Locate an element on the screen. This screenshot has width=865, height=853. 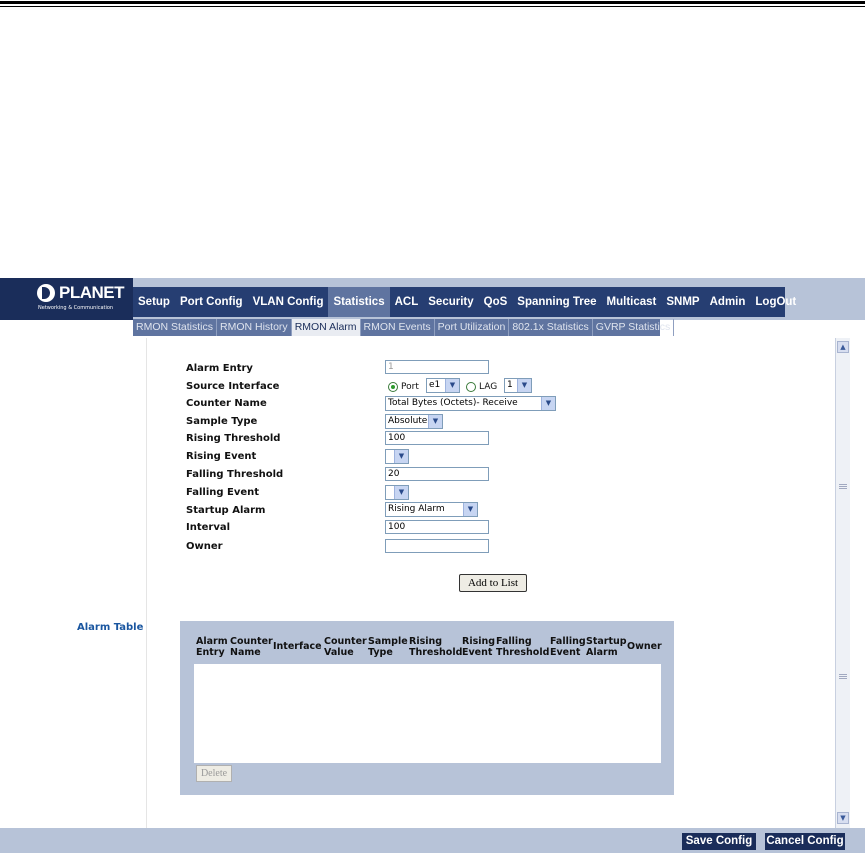
startup-alarm-value: Rising Alarm is located at coordinates (416, 509).